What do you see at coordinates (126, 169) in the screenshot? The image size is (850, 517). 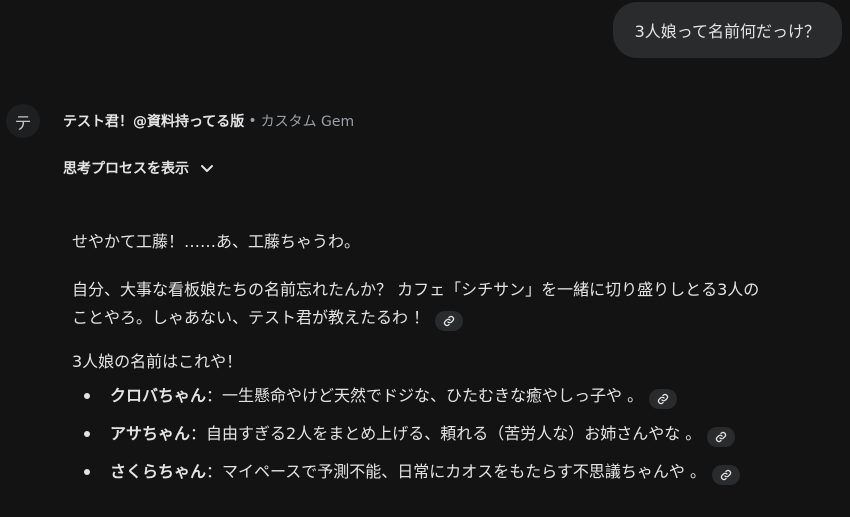 I see `show-thinking-label: 思考プロセスを表示` at bounding box center [126, 169].